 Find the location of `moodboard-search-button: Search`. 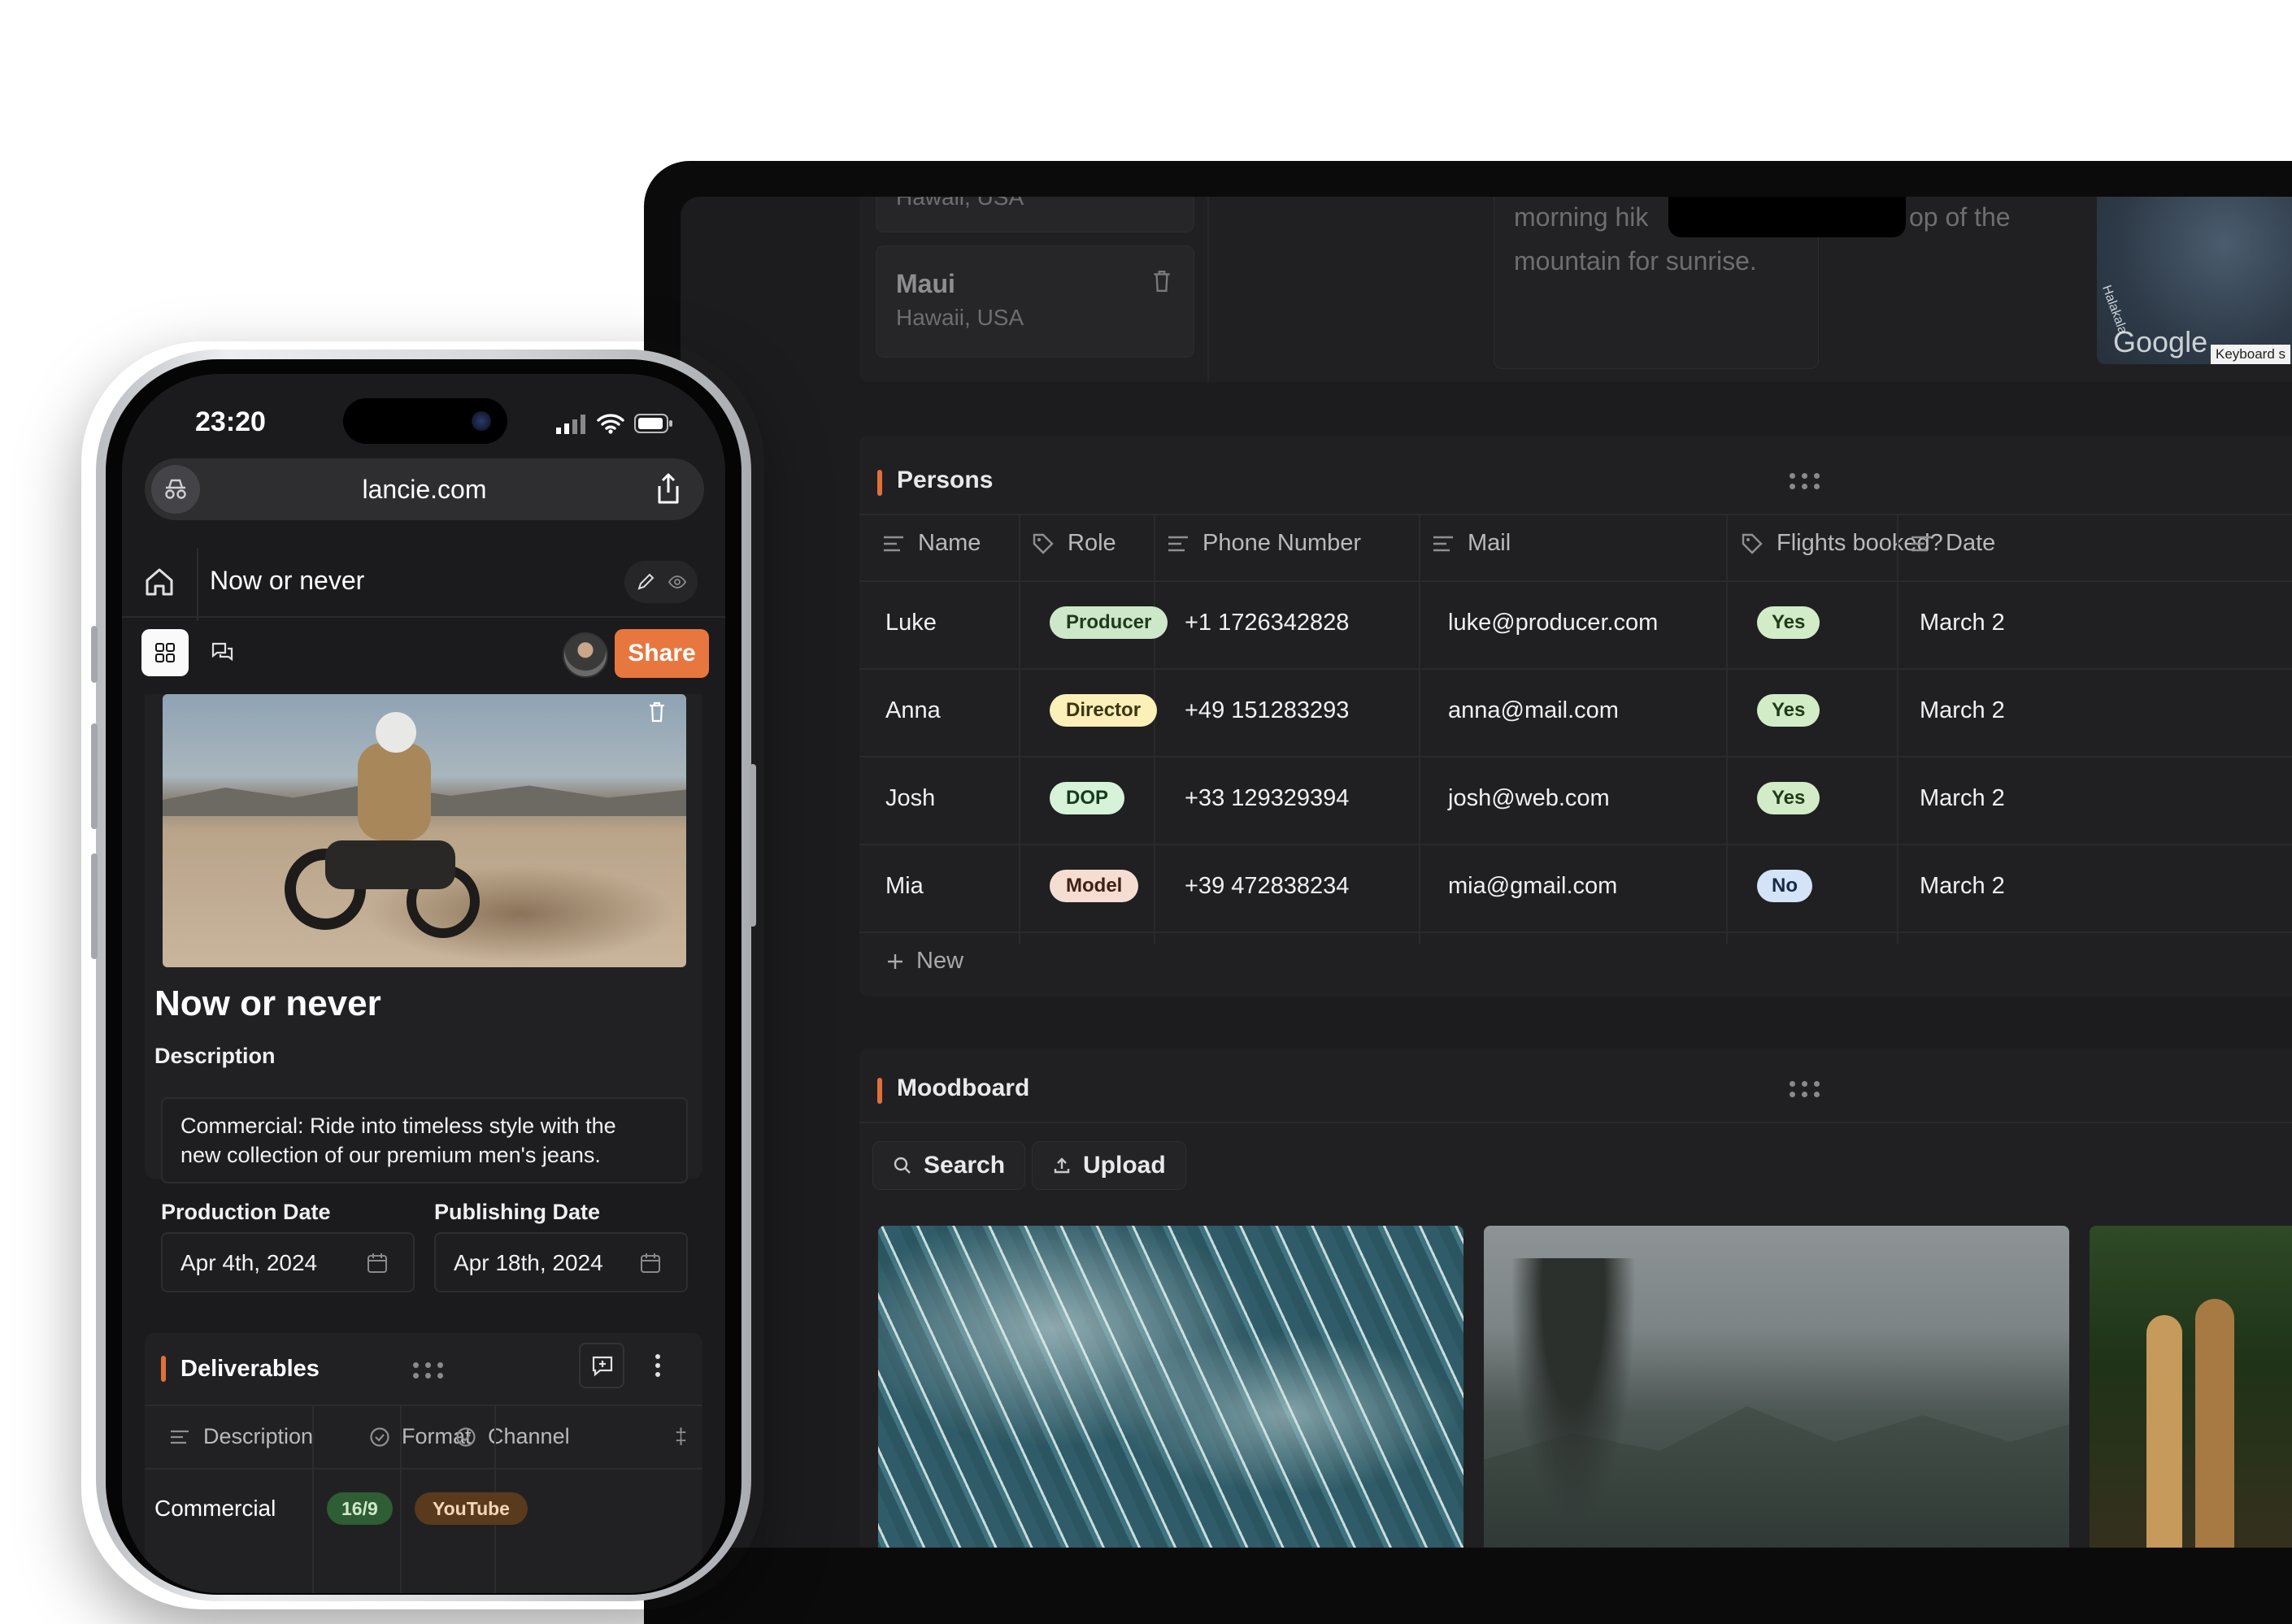

moodboard-search-button: Search is located at coordinates (949, 1165).